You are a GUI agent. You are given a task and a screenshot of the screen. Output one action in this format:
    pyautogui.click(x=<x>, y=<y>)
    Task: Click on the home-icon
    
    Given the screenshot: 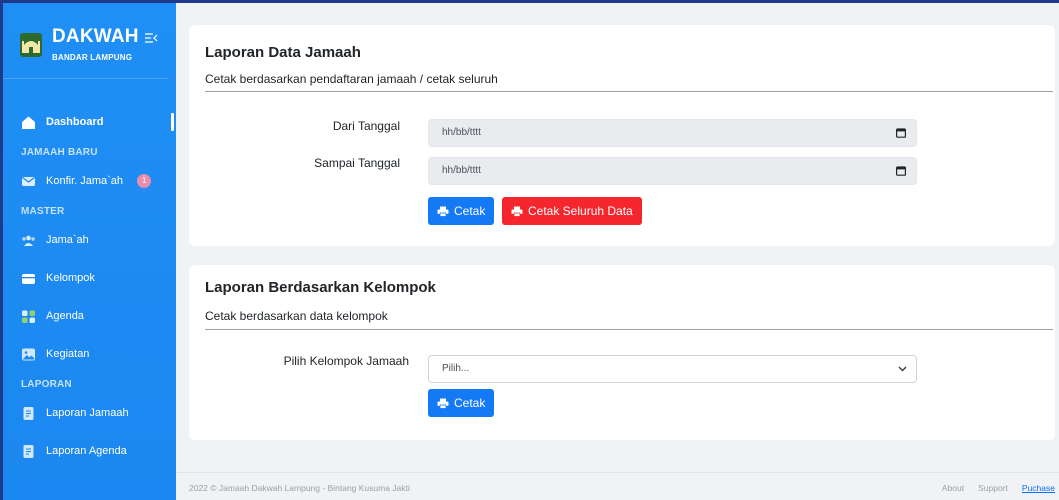 What is the action you would take?
    pyautogui.click(x=28, y=122)
    